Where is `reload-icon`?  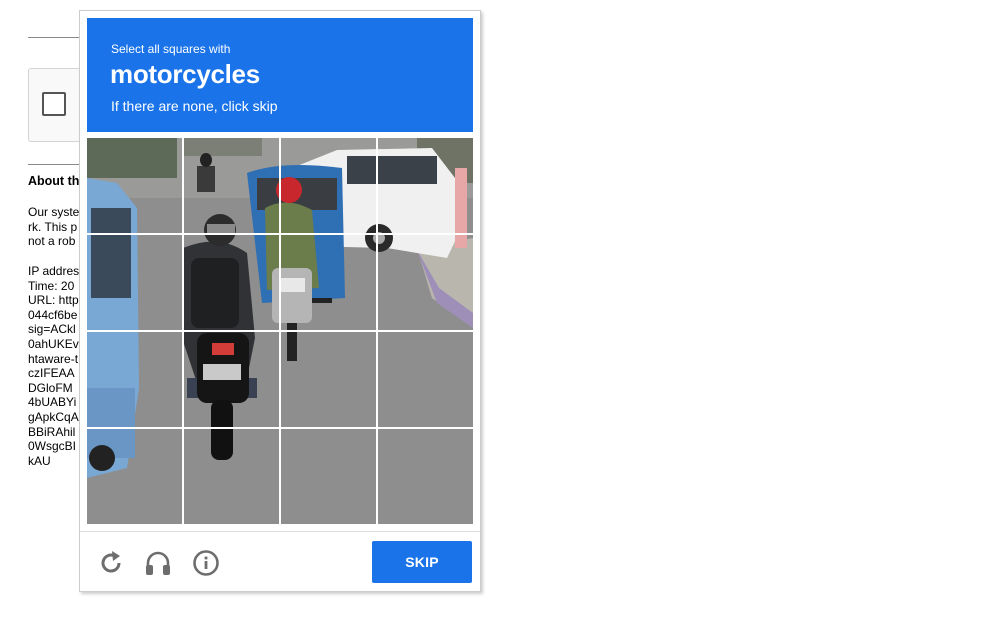 reload-icon is located at coordinates (111, 563).